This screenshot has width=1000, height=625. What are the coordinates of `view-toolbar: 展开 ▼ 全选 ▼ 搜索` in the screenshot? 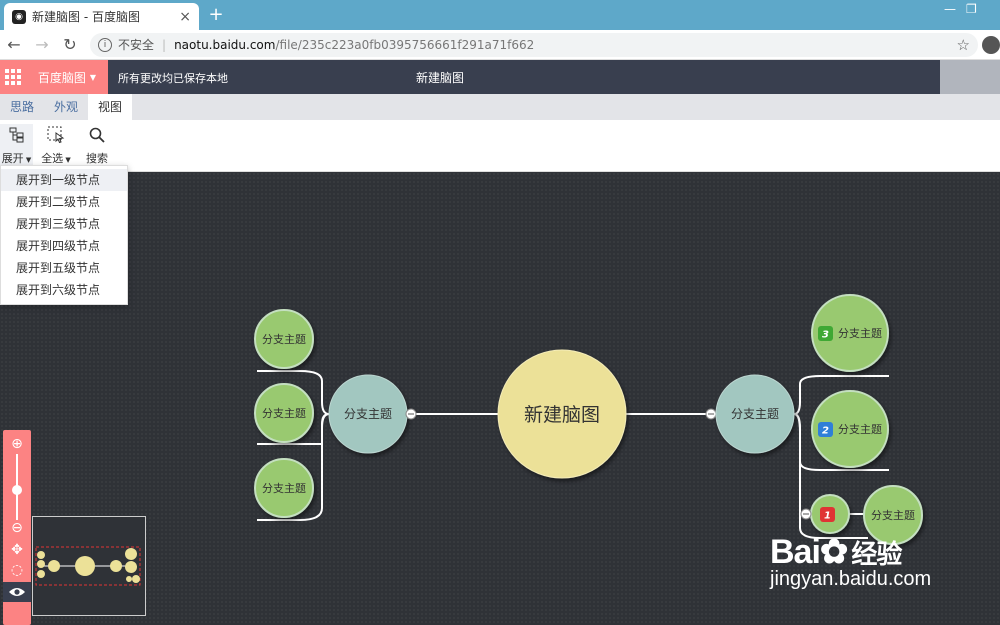 It's located at (500, 146).